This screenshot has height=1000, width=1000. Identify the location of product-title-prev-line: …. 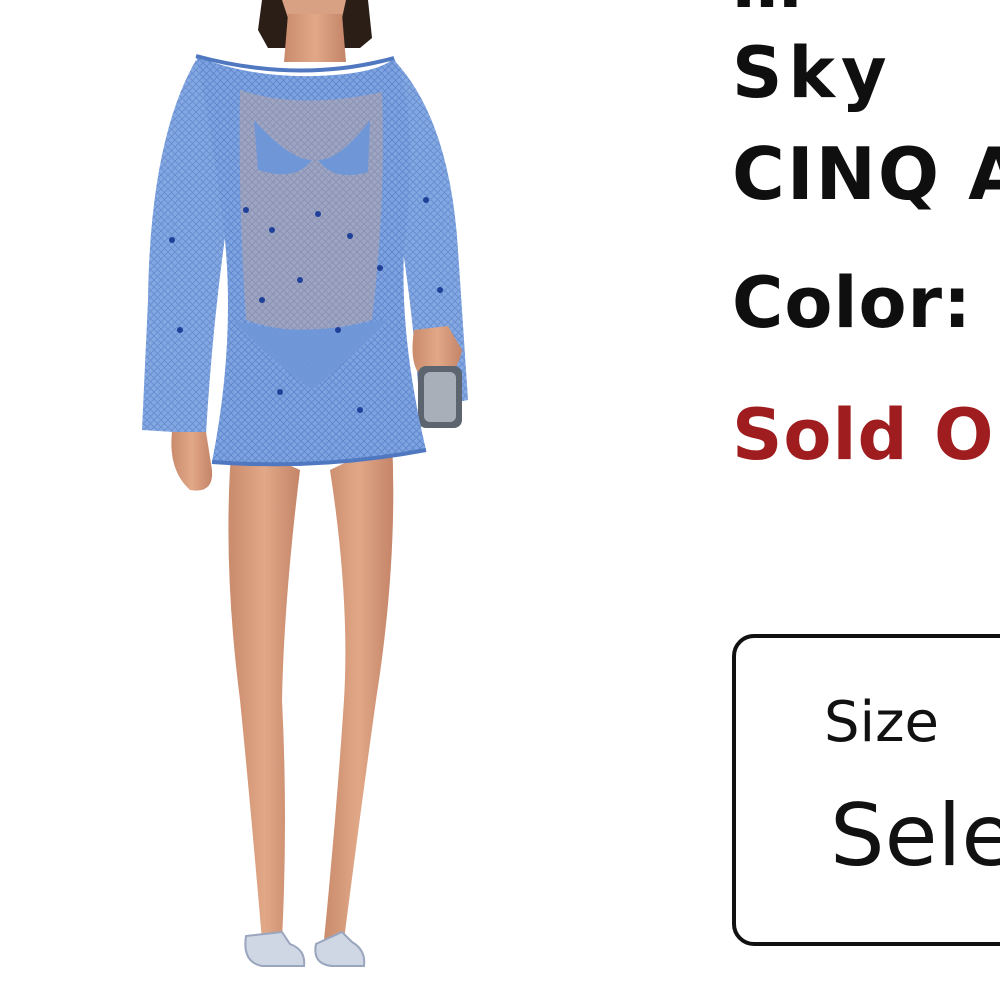
(770, 12).